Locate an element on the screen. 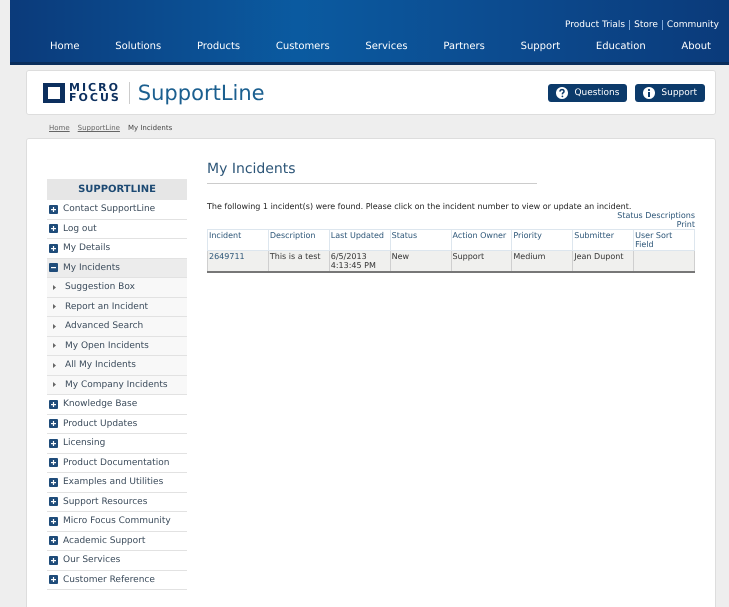 The width and height of the screenshot is (729, 607). table-cell: 6/5/2013 4:13:45 PM is located at coordinates (359, 261).